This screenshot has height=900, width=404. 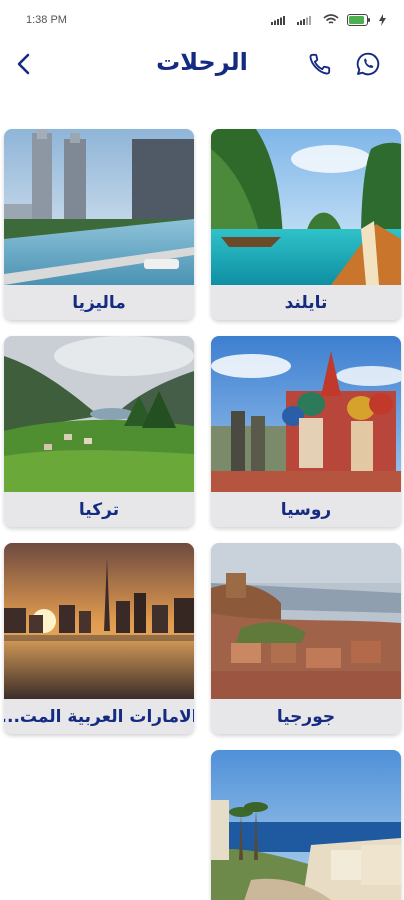 I want to click on destination-name: تايلند, so click(x=306, y=302).